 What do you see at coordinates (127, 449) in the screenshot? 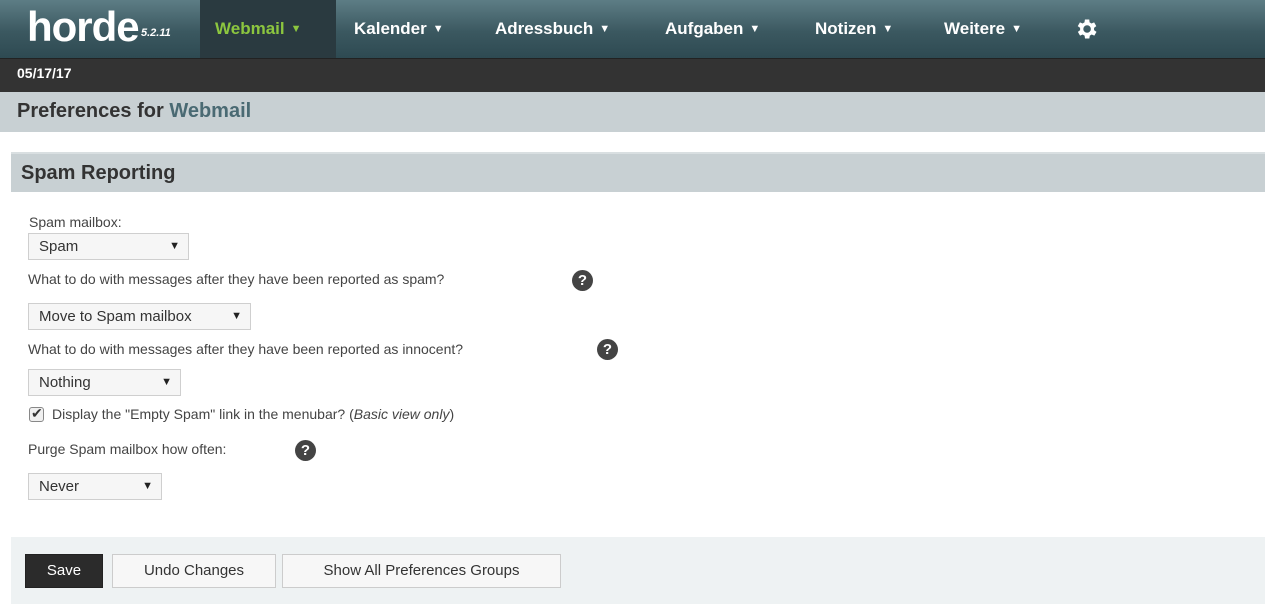
I see `purge-label: Purge Spam mailbox how often:` at bounding box center [127, 449].